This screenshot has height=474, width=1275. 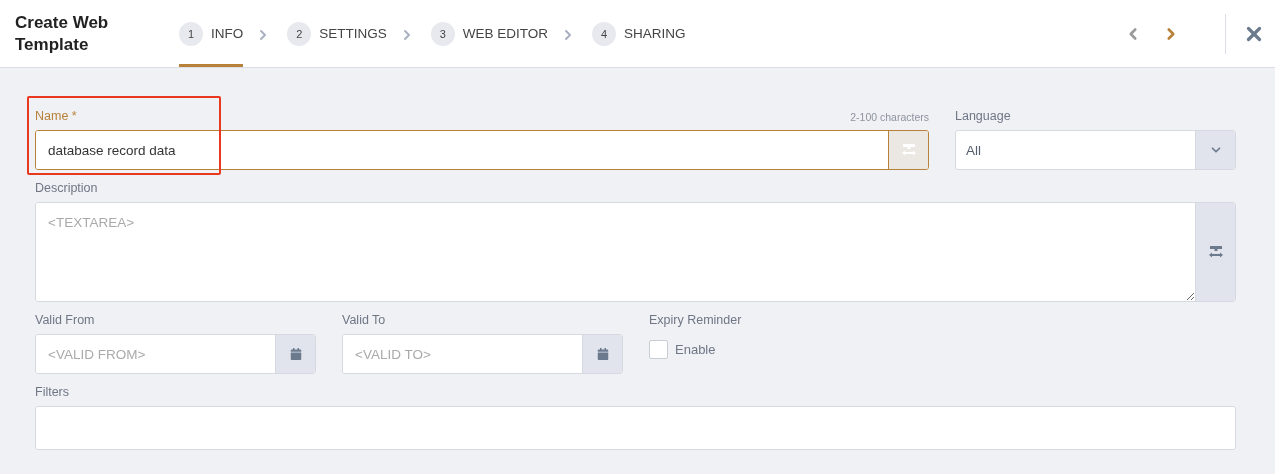 I want to click on step-label: WEB EDITOR, so click(x=505, y=33).